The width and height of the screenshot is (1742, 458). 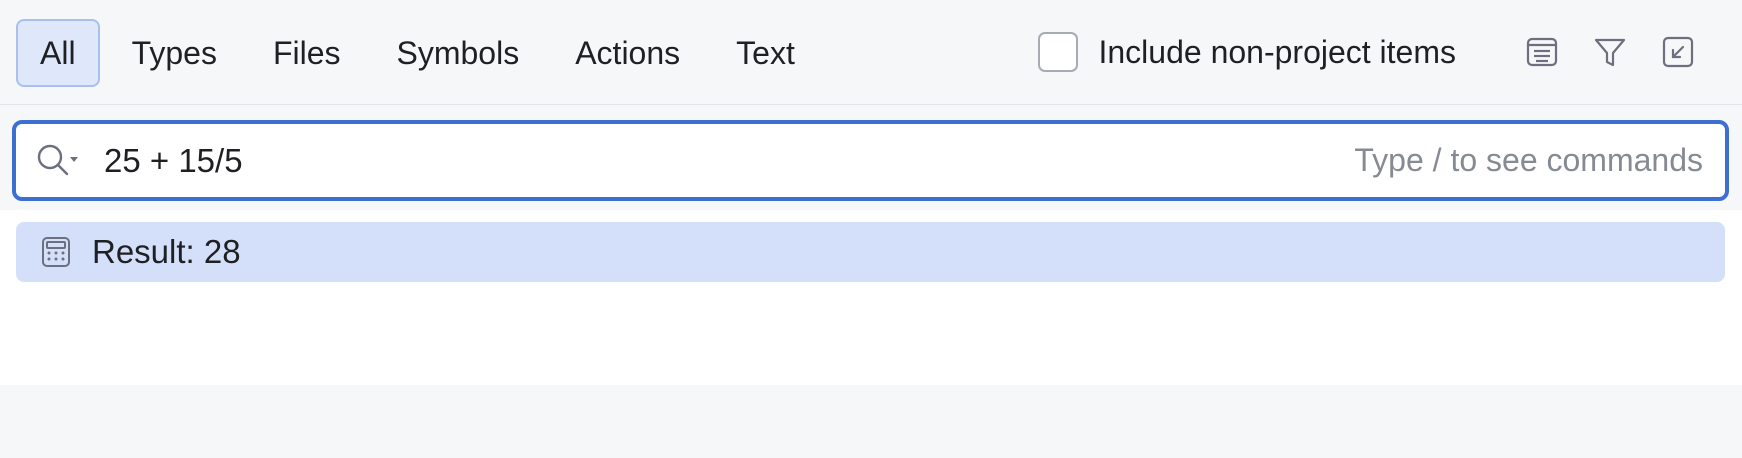 I want to click on collapse-icon, so click(x=1678, y=52).